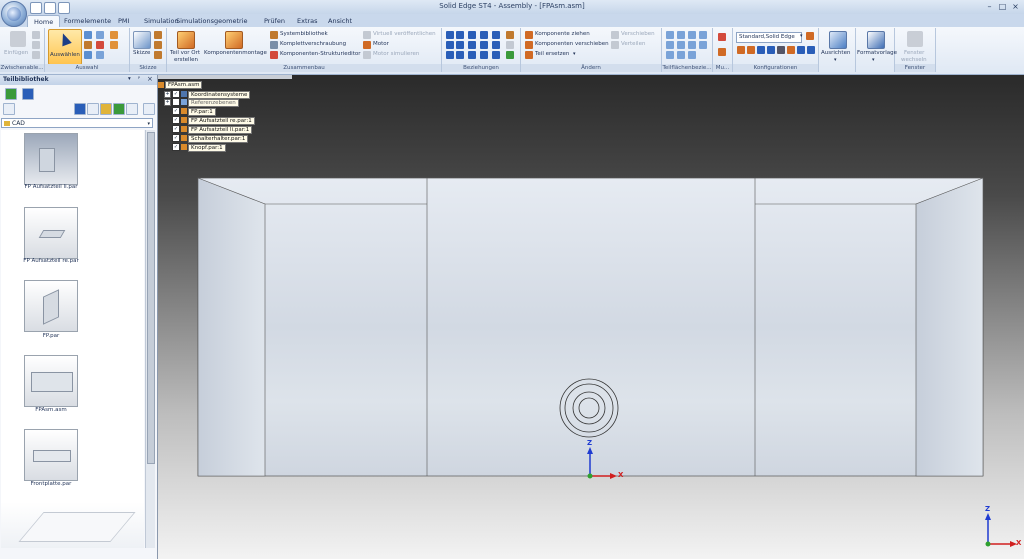  What do you see at coordinates (638, 34) in the screenshot?
I see `shift-label: Verschieben` at bounding box center [638, 34].